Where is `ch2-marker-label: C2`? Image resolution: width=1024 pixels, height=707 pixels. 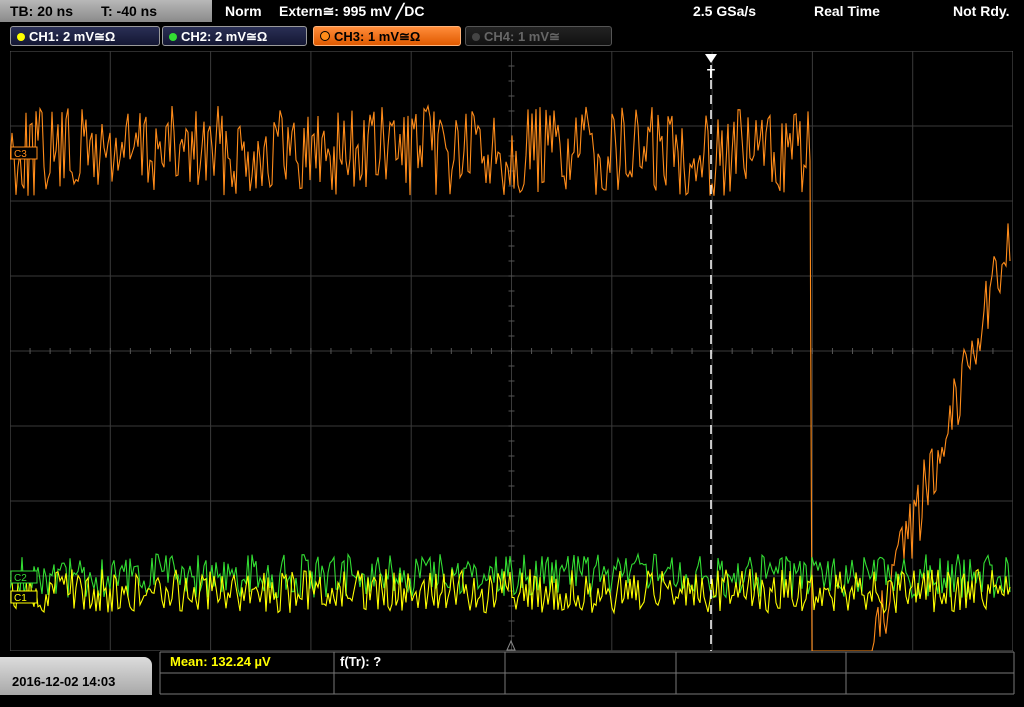 ch2-marker-label: C2 is located at coordinates (20, 578).